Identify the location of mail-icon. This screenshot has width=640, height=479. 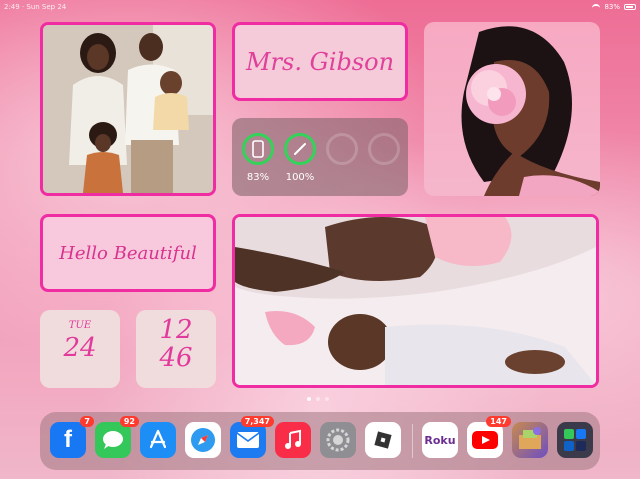
(248, 440).